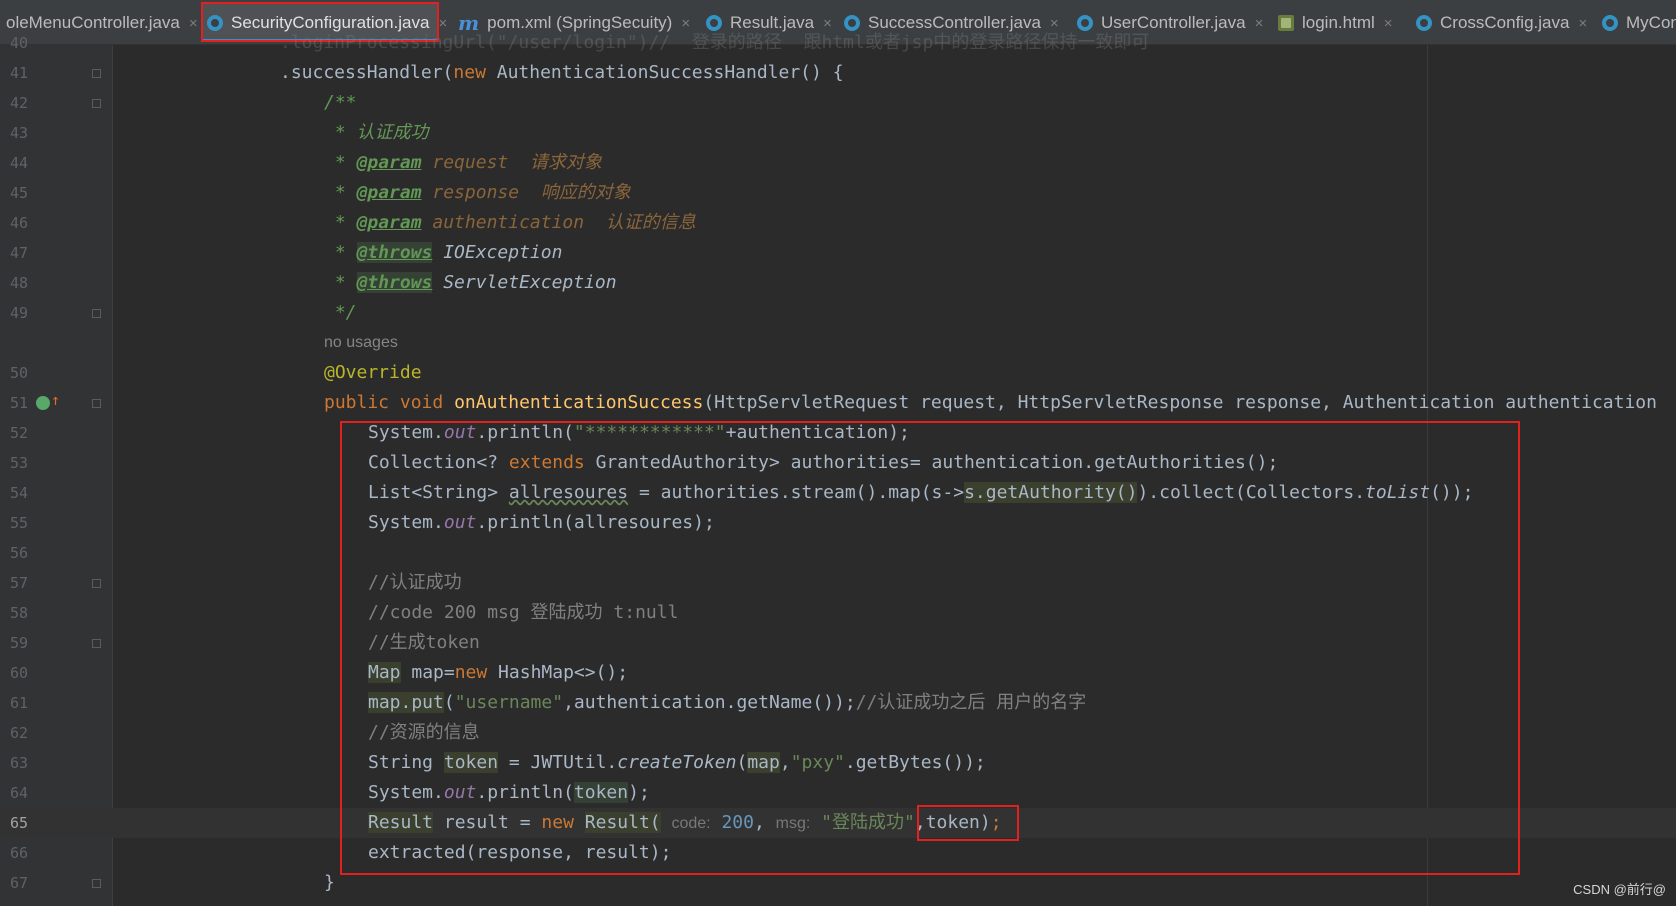 The width and height of the screenshot is (1676, 906). Describe the element at coordinates (14, 43) in the screenshot. I see `line-number: 40` at that location.